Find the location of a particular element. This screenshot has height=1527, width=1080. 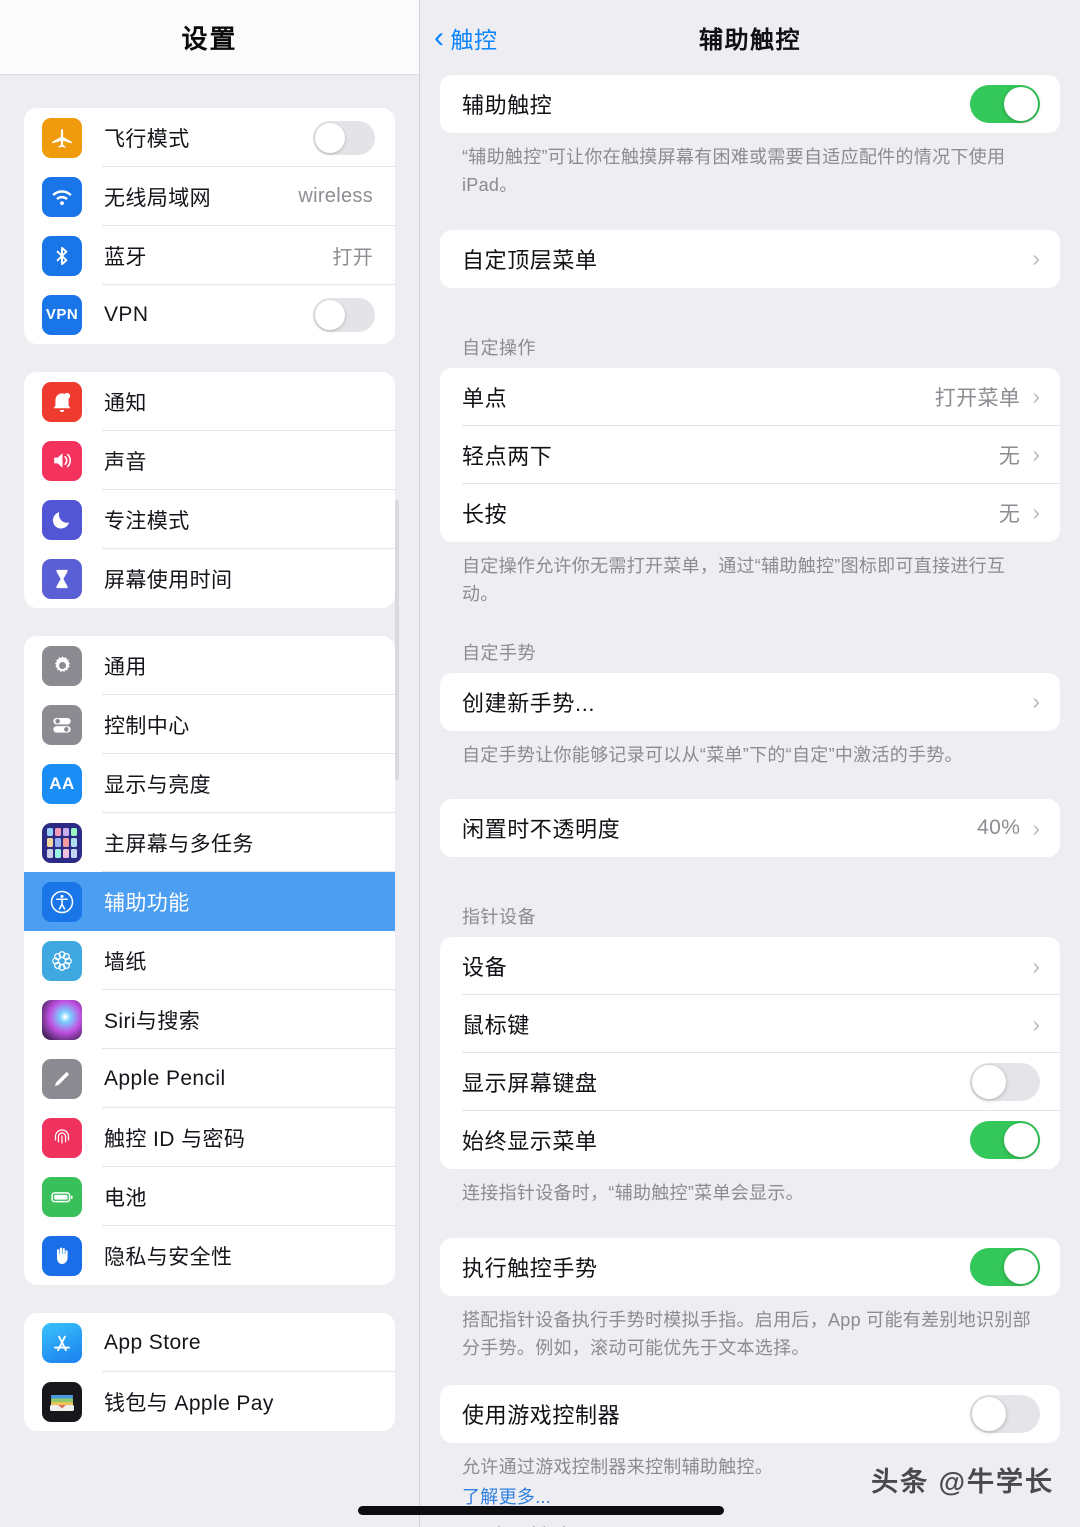

custom-gestures-footnote: 自定手势让你能够记录可以从“菜单”下的“自定”中激活的手势。 is located at coordinates (712, 754).